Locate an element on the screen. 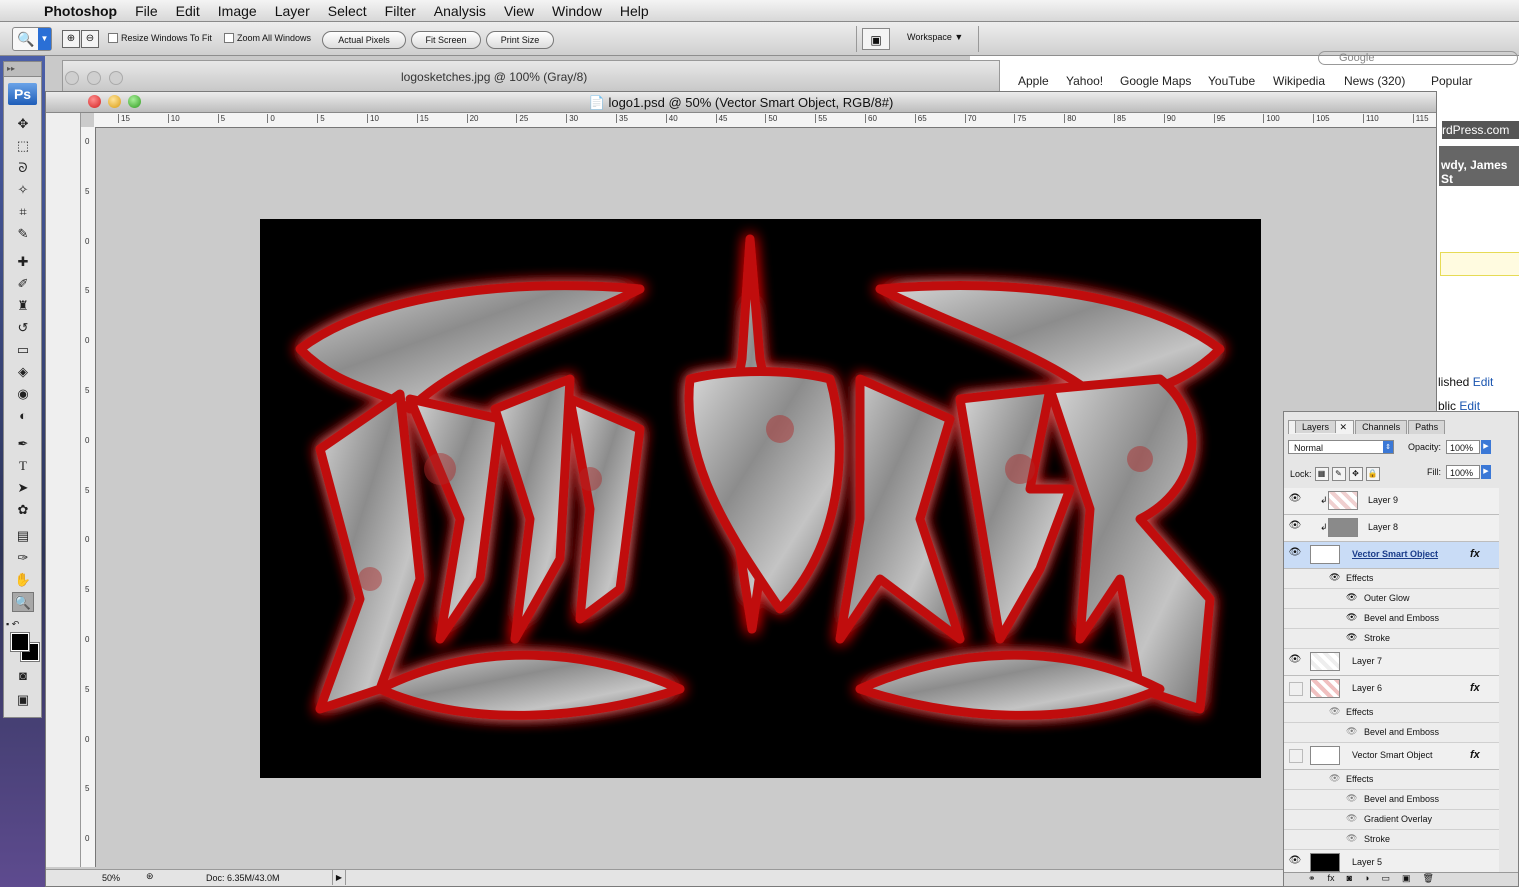 The width and height of the screenshot is (1519, 887). minimize-icon is located at coordinates (94, 78).